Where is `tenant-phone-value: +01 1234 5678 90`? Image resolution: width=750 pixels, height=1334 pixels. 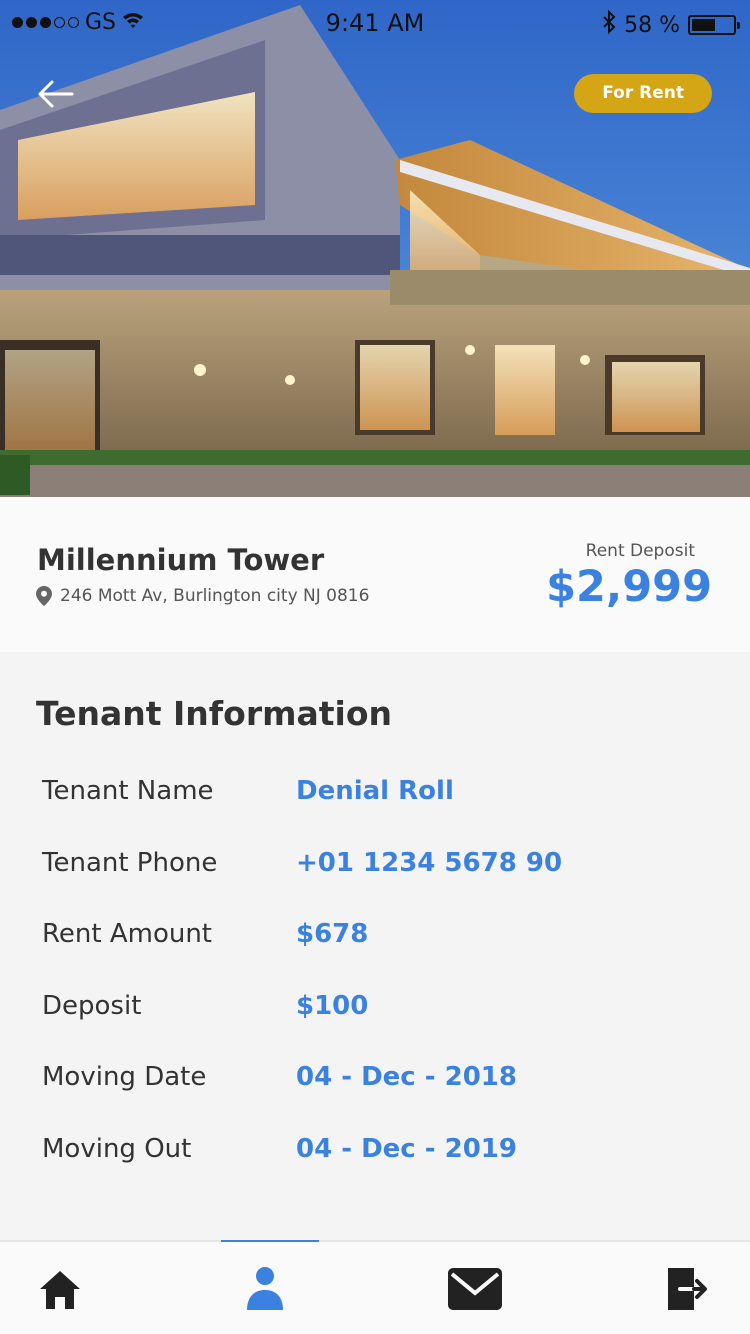 tenant-phone-value: +01 1234 5678 90 is located at coordinates (429, 863).